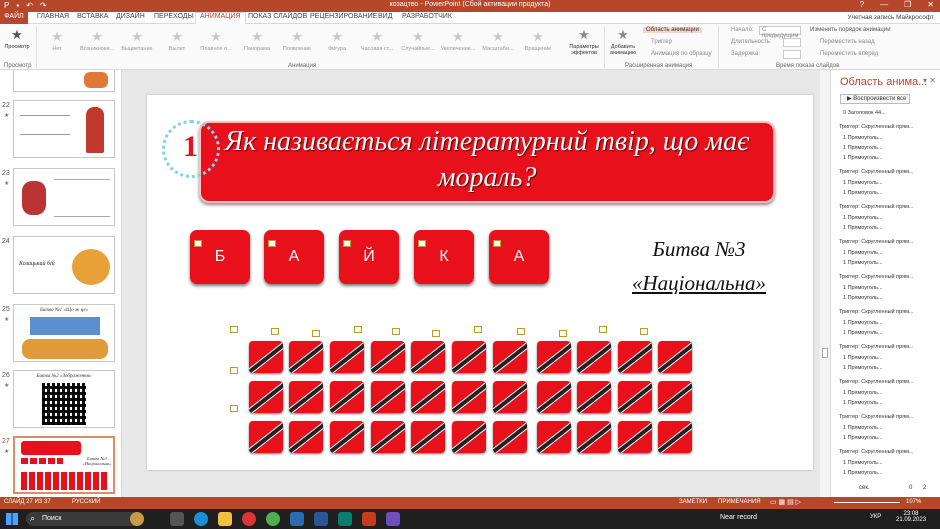 The height and width of the screenshot is (529, 940). I want to click on slide-scrollbar, so click(825, 283).